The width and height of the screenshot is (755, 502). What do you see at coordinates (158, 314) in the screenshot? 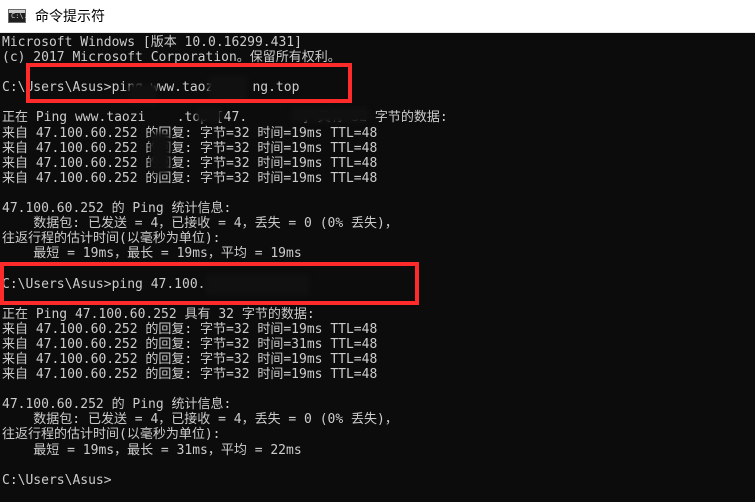
I see `console-line: 正在 Ping 47.100.60.252 具有 32 字节的数据:` at bounding box center [158, 314].